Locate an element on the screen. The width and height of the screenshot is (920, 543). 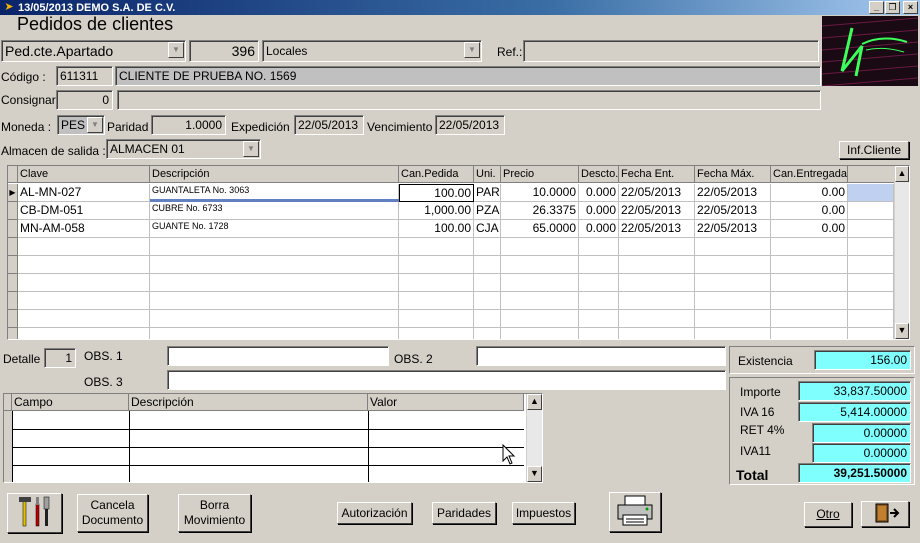
cell-descripcion: CUBRE No. 6733 is located at coordinates (274, 211).